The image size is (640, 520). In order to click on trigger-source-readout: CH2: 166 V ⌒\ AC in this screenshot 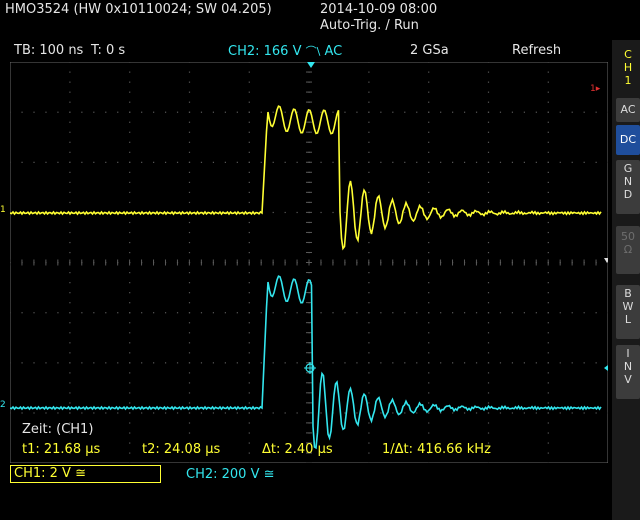, I will do `click(285, 51)`.